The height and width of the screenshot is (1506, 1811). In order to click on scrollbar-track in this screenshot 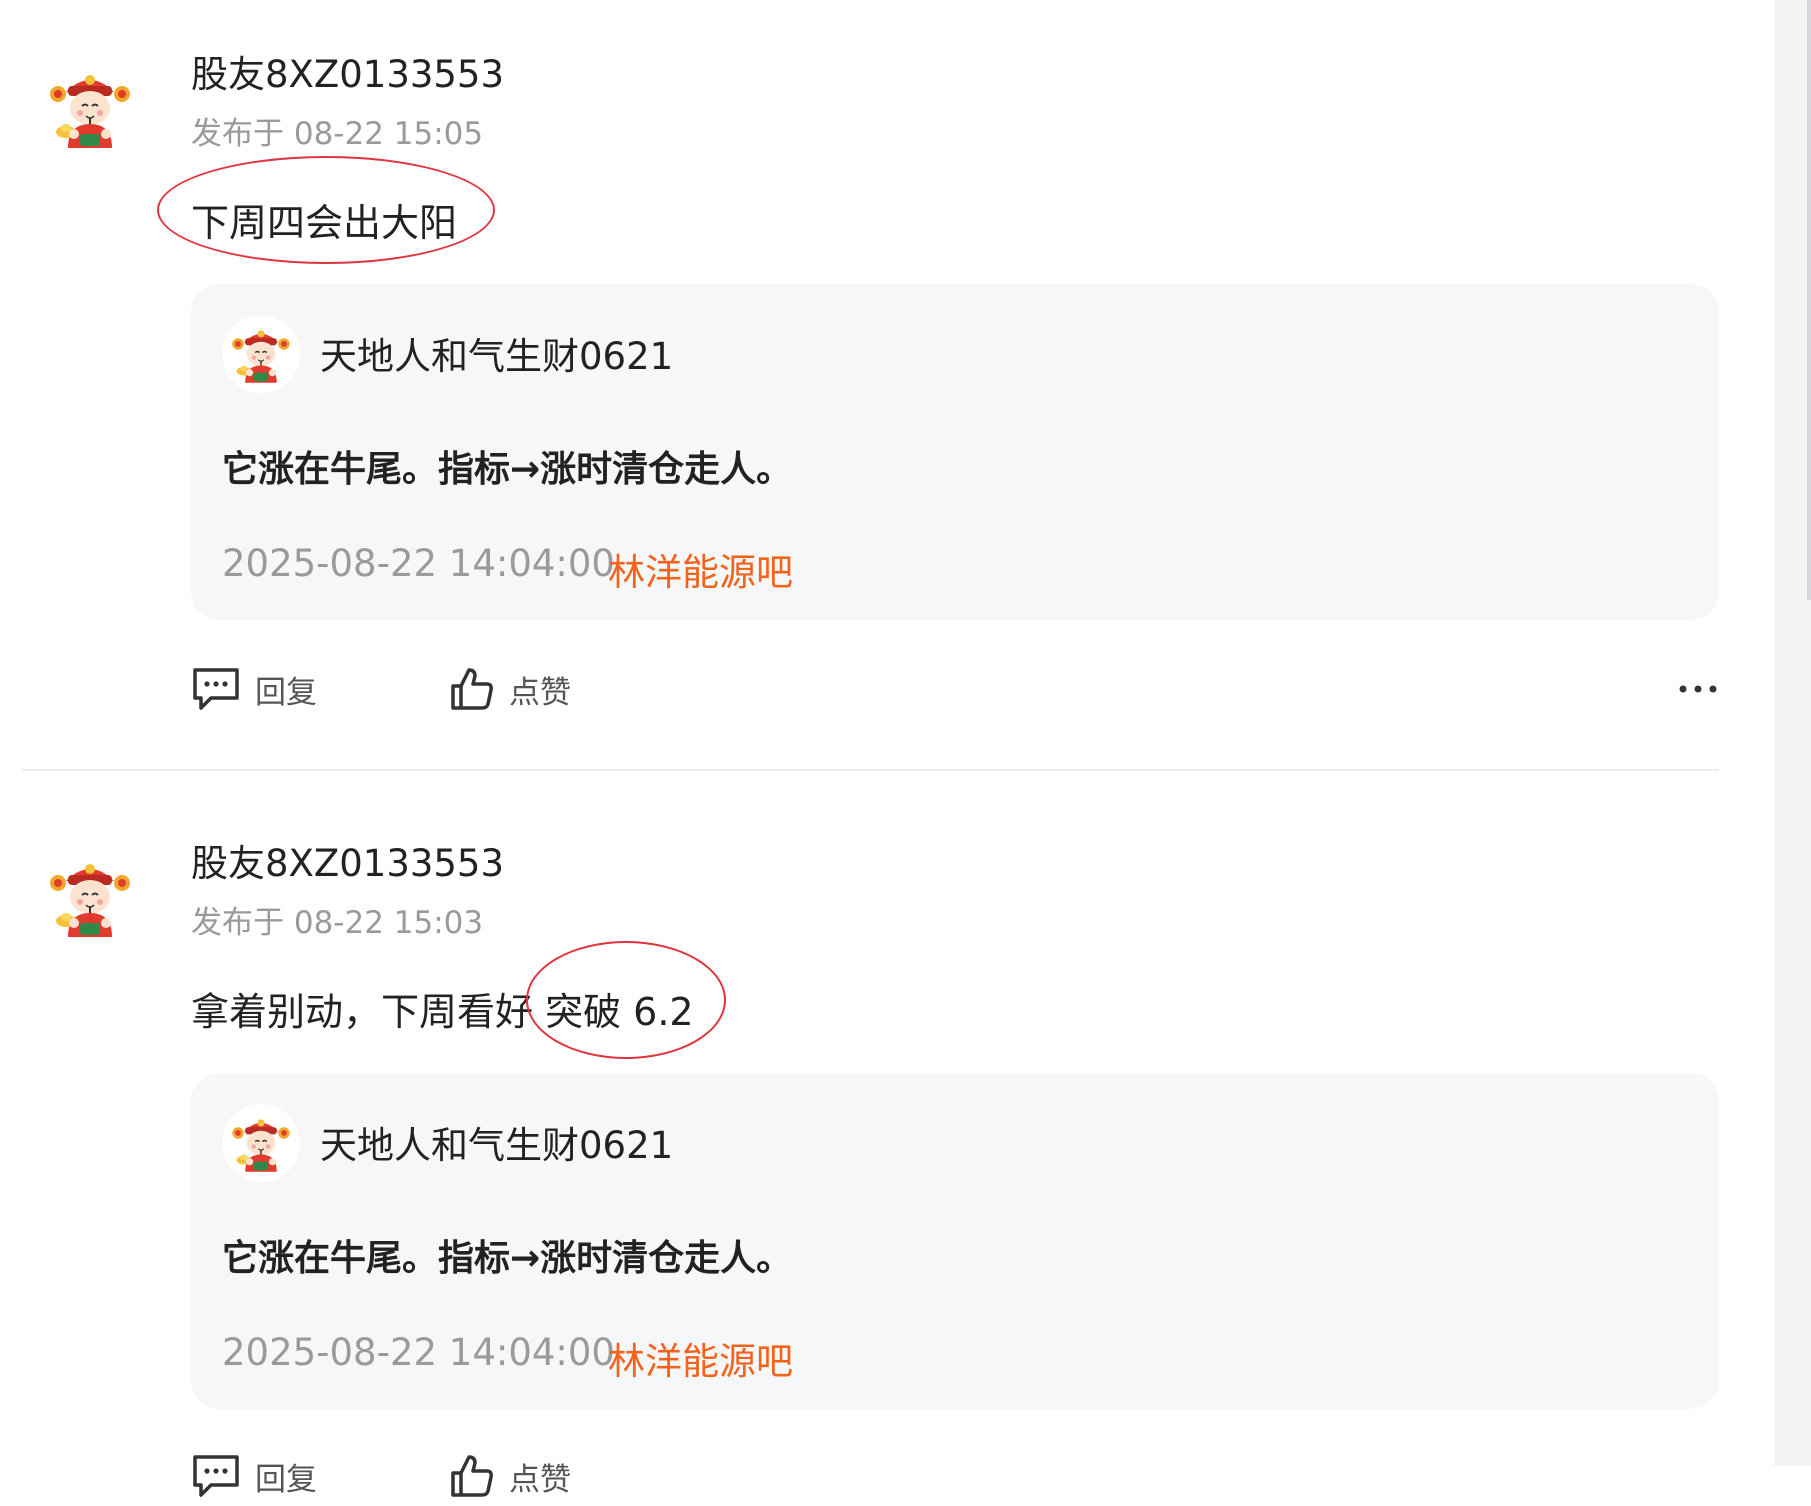, I will do `click(1792, 733)`.